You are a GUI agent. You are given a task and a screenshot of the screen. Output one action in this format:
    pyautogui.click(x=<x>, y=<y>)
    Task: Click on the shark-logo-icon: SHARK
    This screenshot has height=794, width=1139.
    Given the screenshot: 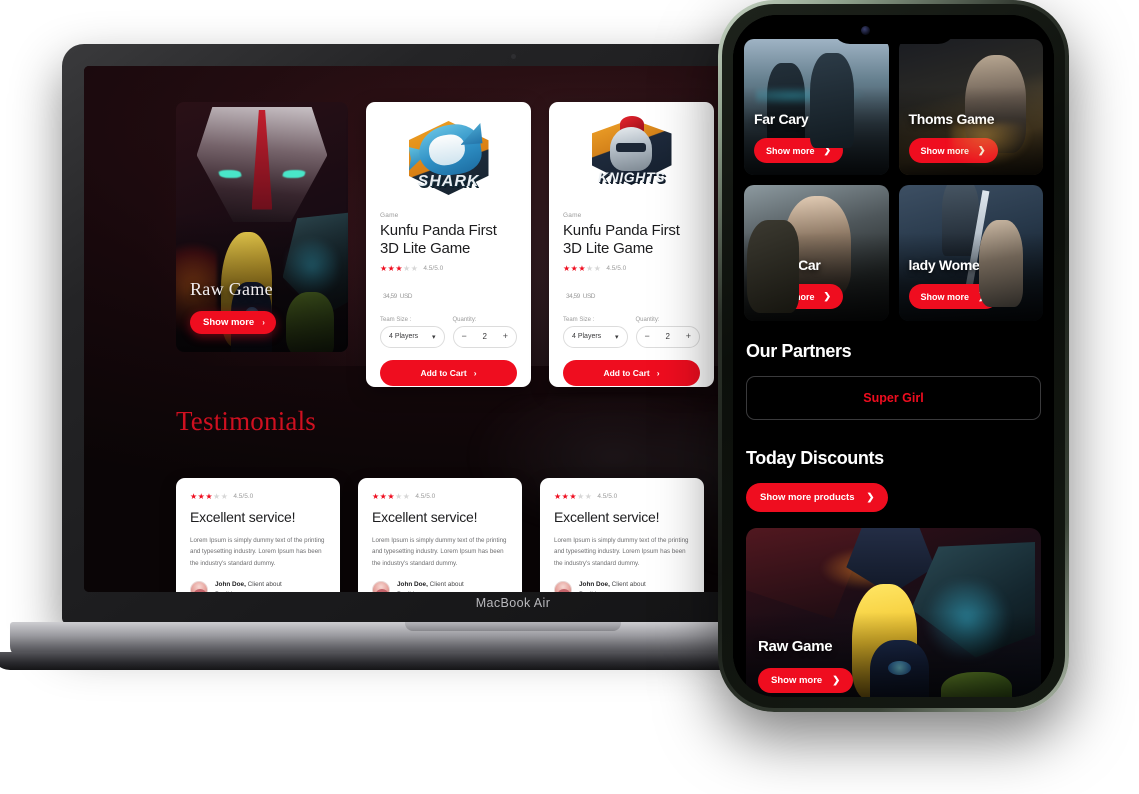 What is the action you would take?
    pyautogui.click(x=449, y=162)
    